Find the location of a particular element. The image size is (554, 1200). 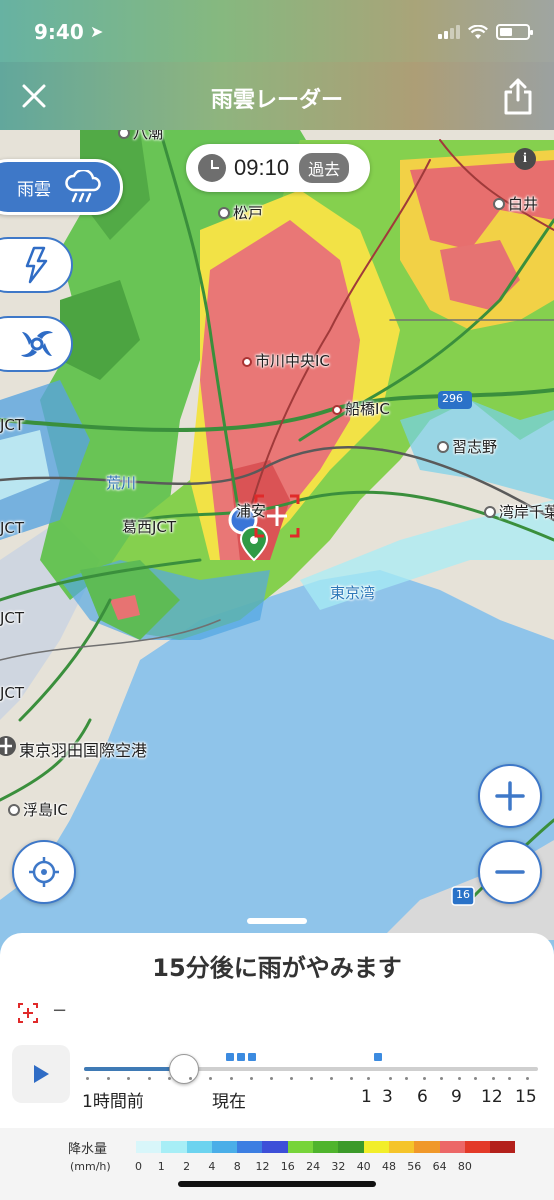

legend-value: 4 is located at coordinates (212, 1166).